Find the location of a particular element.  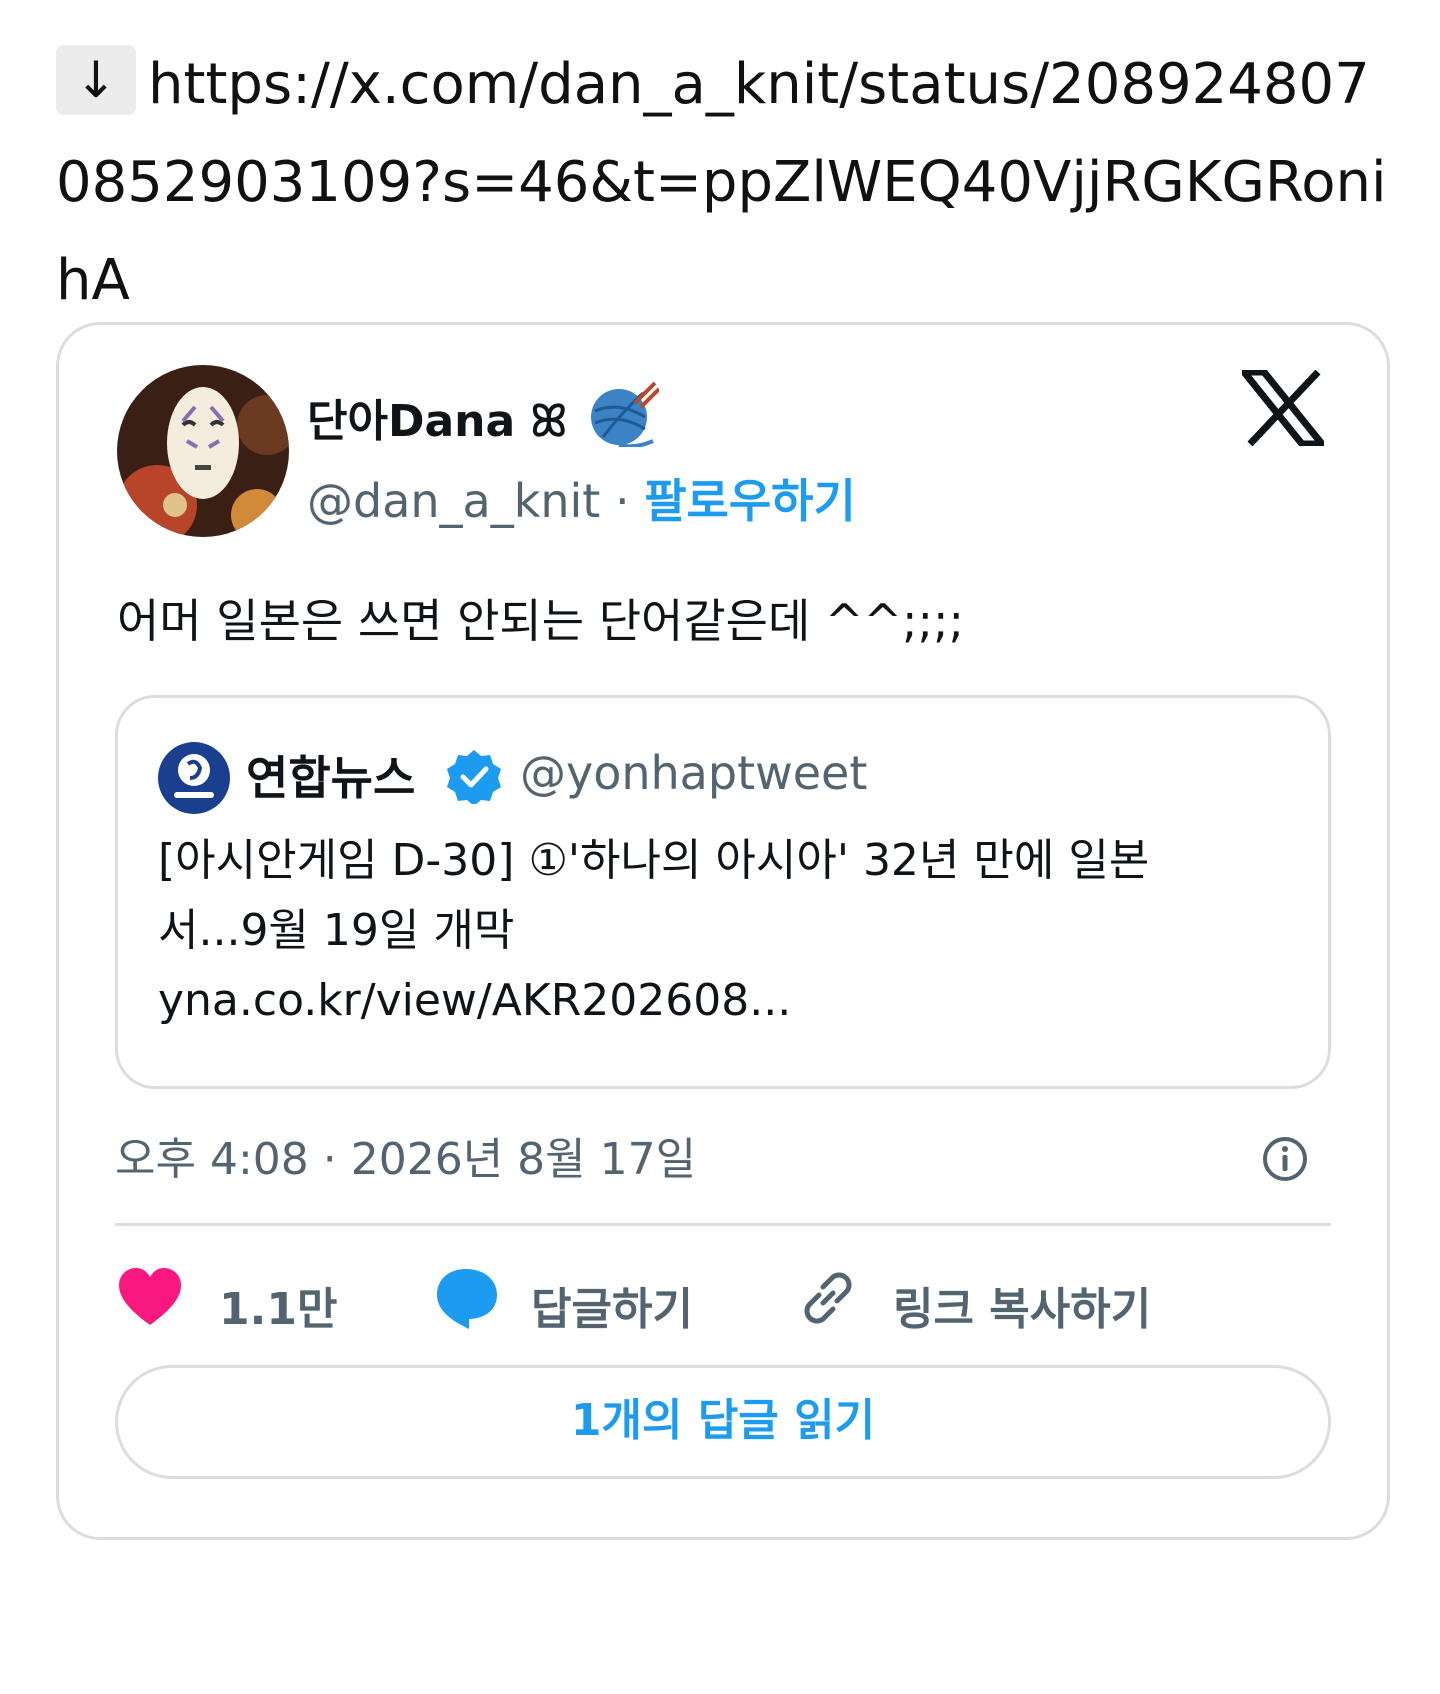

reply-label: 답글하기 is located at coordinates (612, 1309).